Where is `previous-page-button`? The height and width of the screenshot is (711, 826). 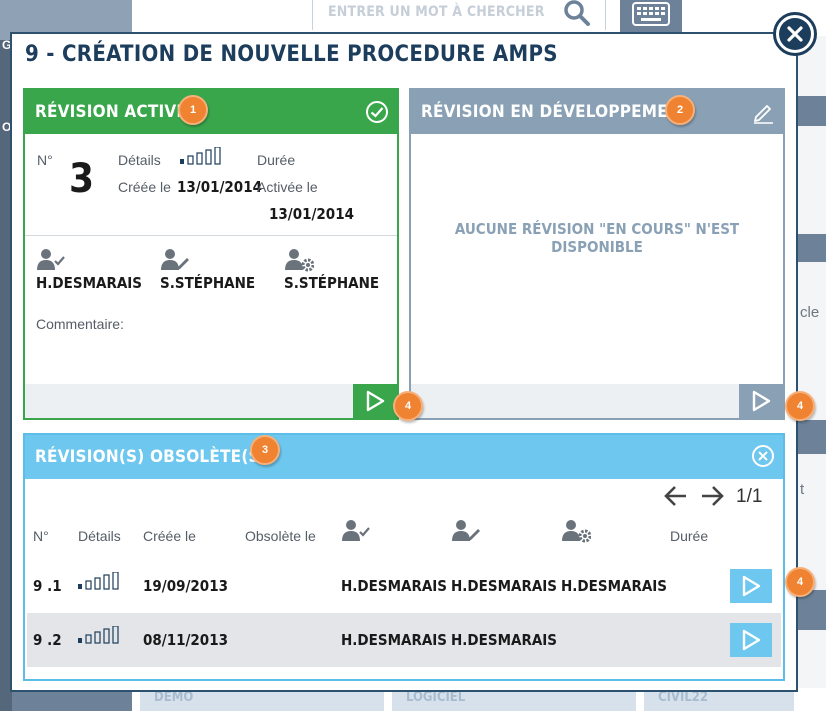 previous-page-button is located at coordinates (676, 498).